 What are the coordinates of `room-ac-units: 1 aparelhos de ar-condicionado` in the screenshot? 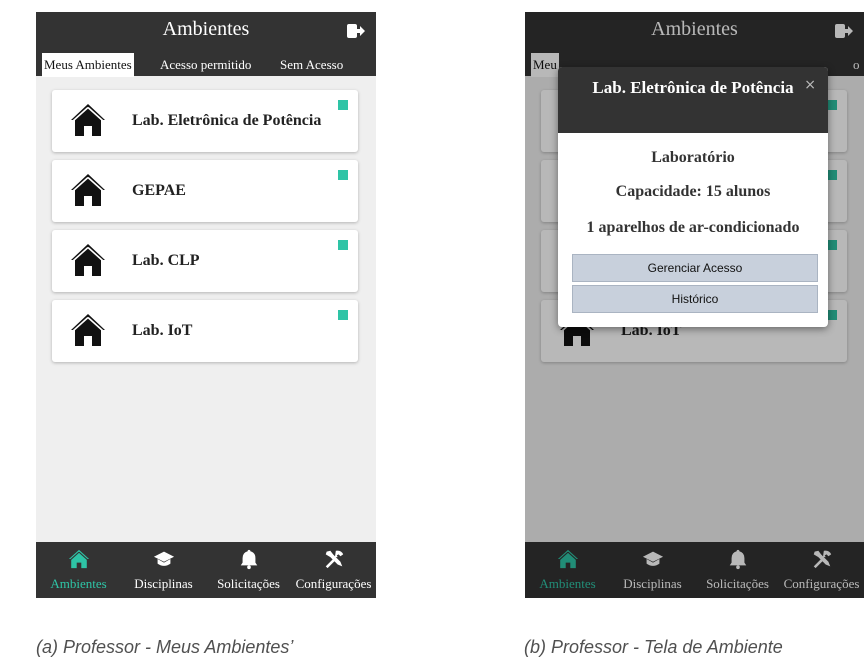 It's located at (693, 227).